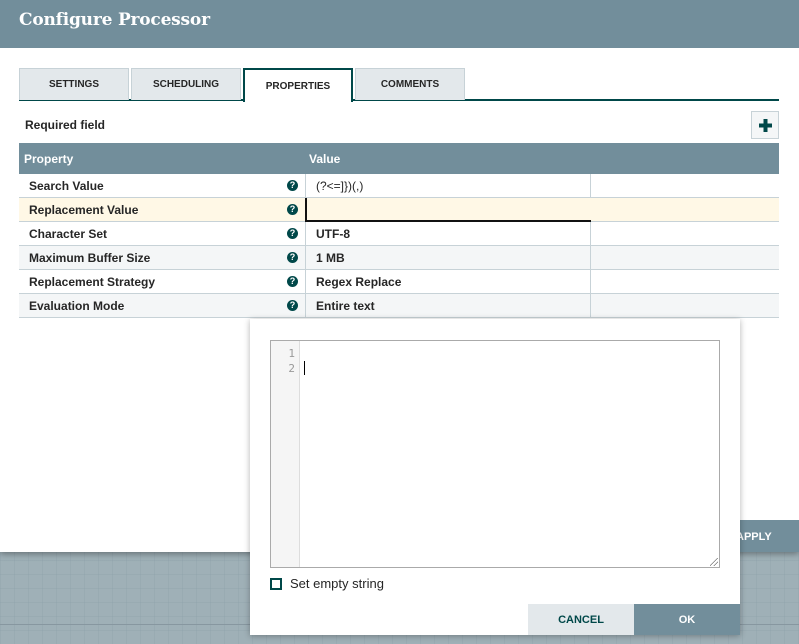 This screenshot has height=644, width=799. I want to click on property-name: Character Set, so click(68, 234).